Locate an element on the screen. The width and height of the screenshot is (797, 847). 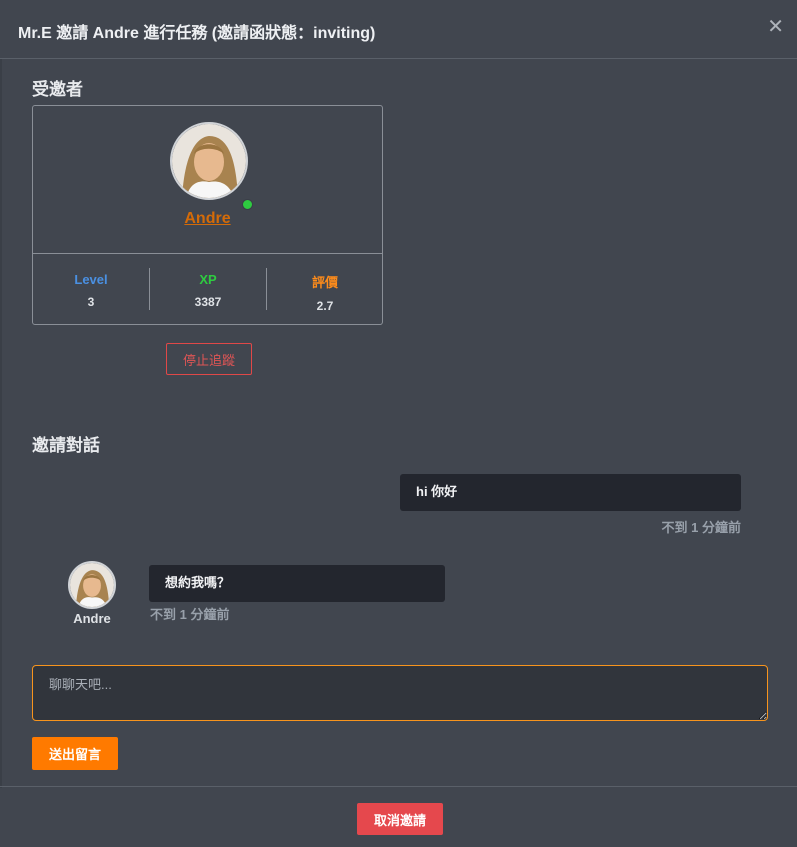
stat-label: Level is located at coordinates (91, 279).